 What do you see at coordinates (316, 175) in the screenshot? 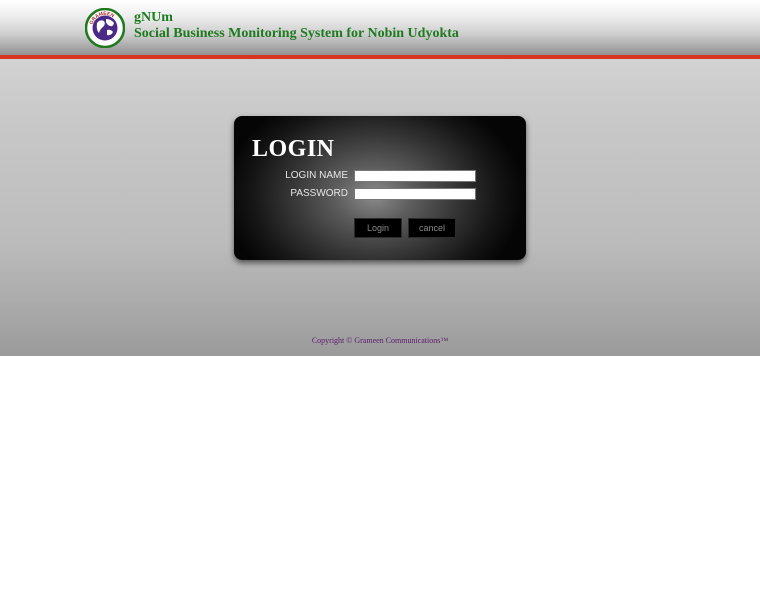
I see `login-name-label: LOGIN NAME` at bounding box center [316, 175].